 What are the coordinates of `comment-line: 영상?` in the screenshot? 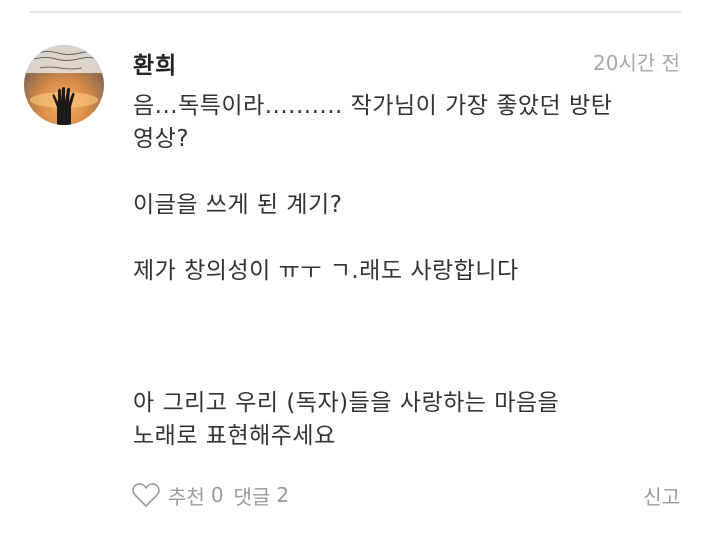 It's located at (161, 139).